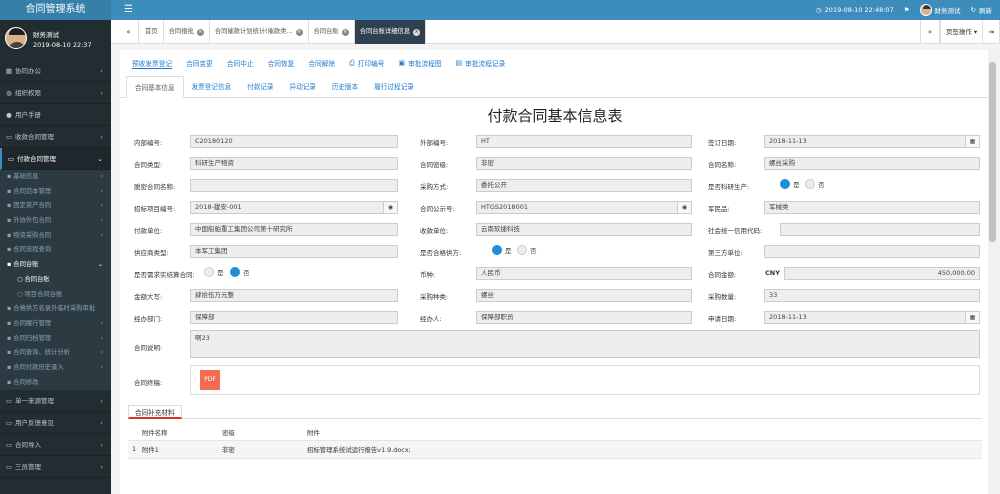  What do you see at coordinates (55, 206) in the screenshot?
I see `sidebar-subitem: ▪ 固定资产合同 ‹` at bounding box center [55, 206].